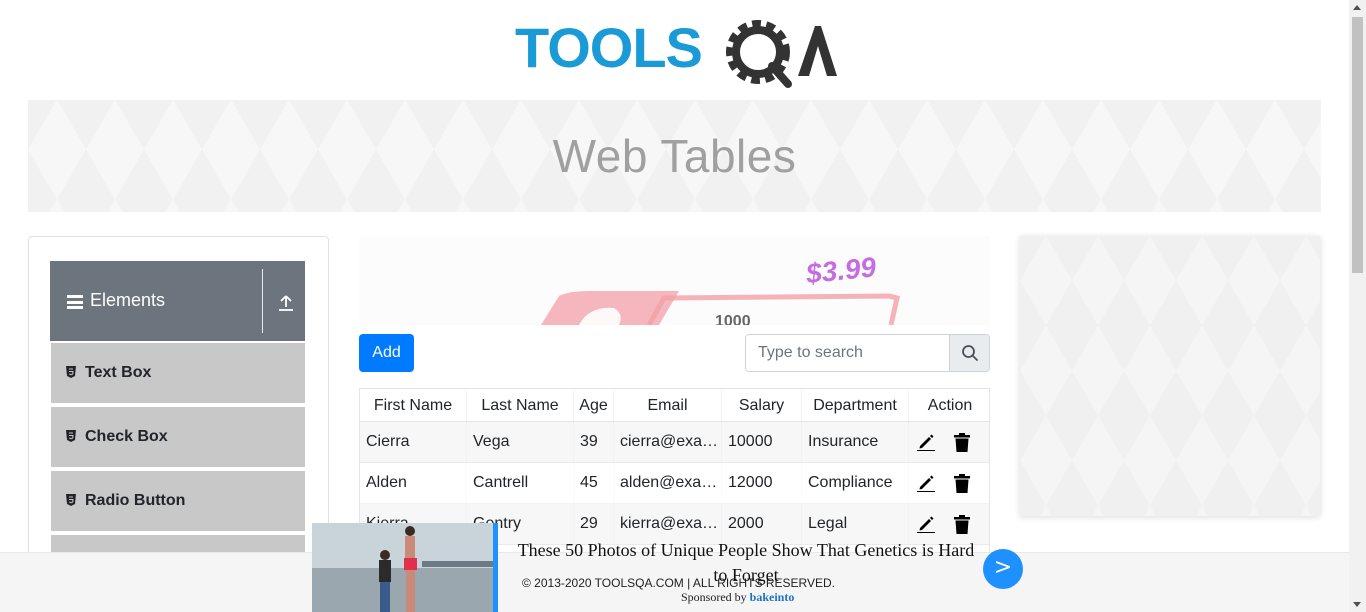  I want to click on sidebar-item-label: Check Box, so click(126, 436).